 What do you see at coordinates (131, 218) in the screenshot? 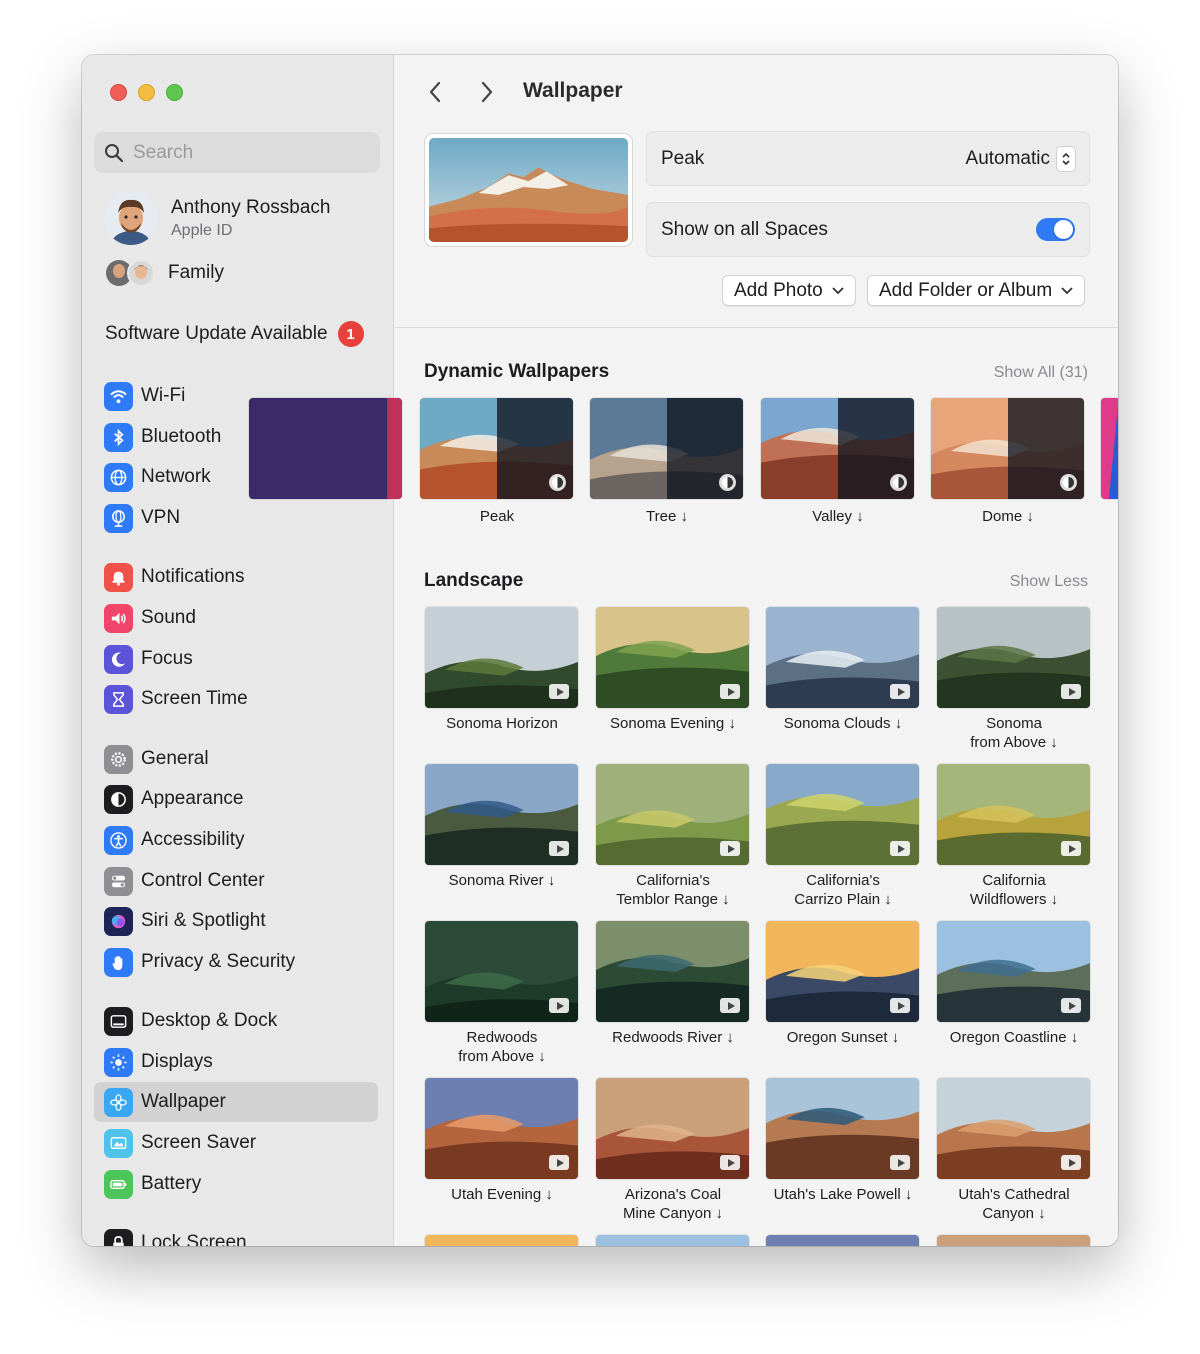
I see `avatar` at bounding box center [131, 218].